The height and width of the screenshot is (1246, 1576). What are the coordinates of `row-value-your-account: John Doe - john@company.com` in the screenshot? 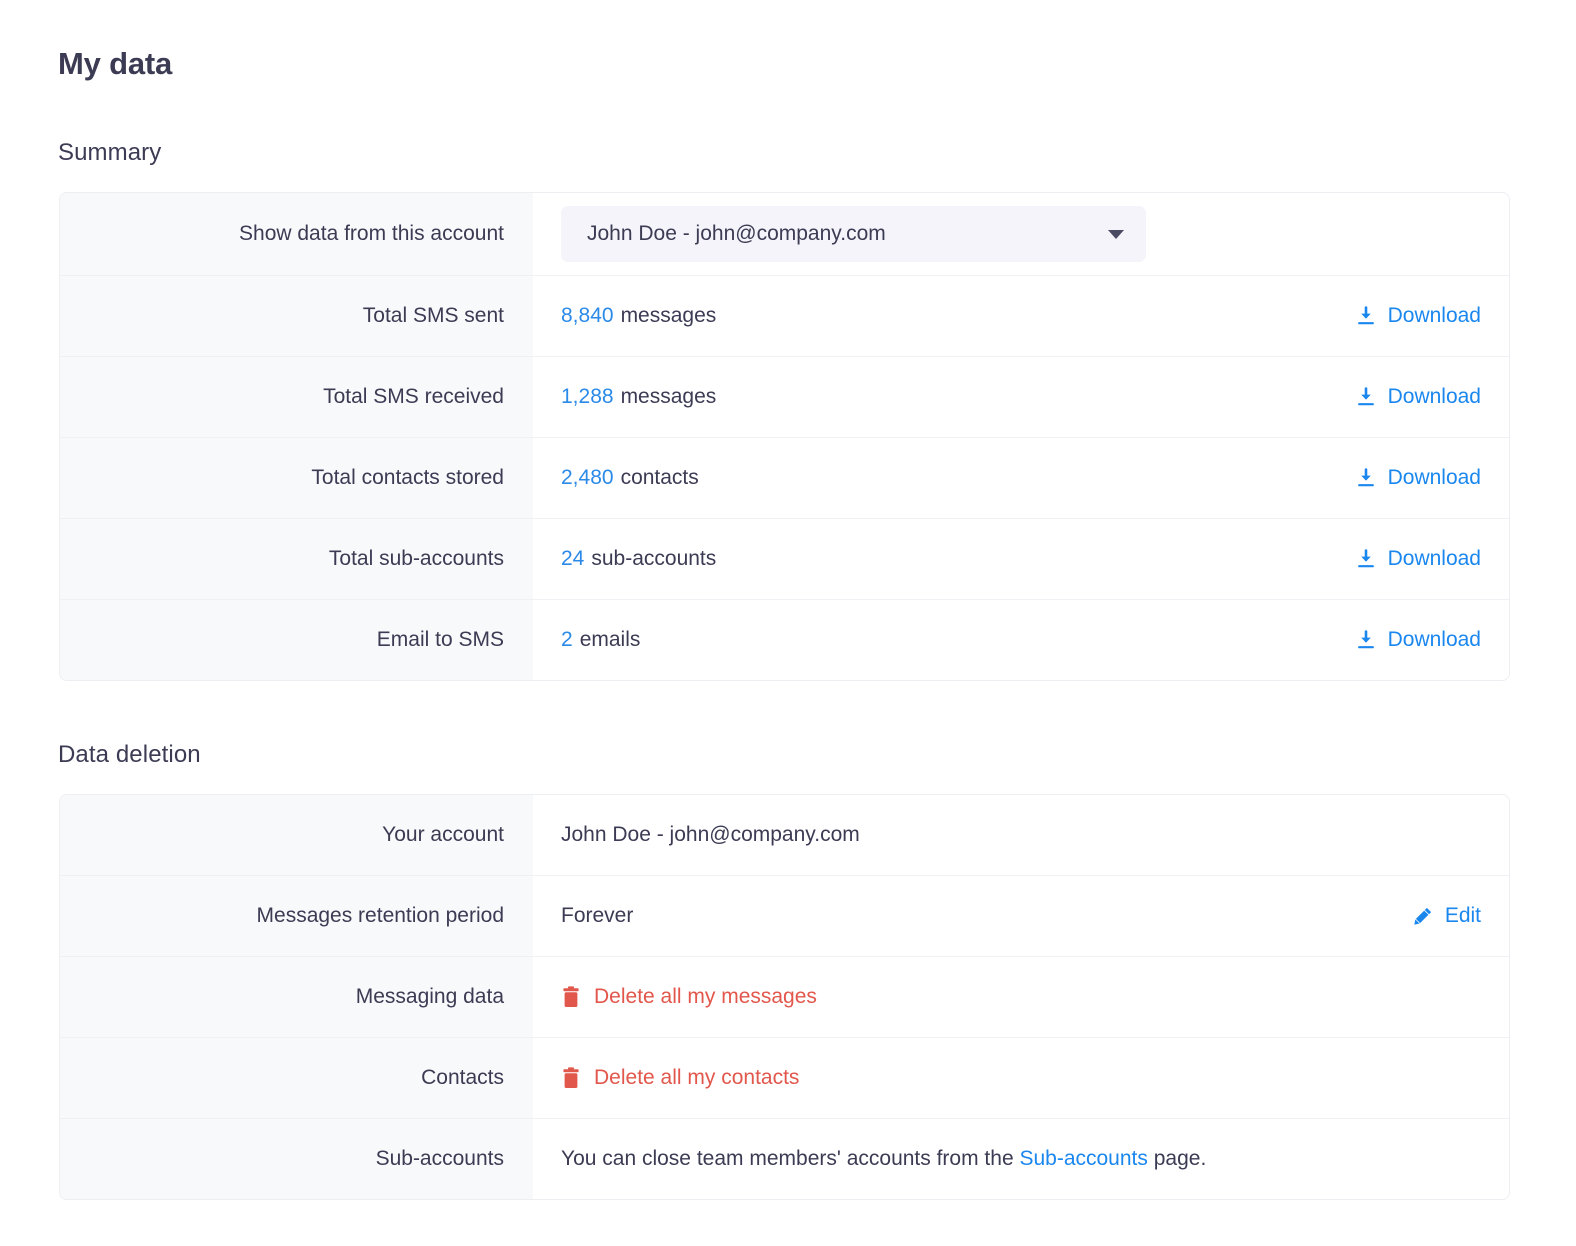 It's located at (1021, 835).